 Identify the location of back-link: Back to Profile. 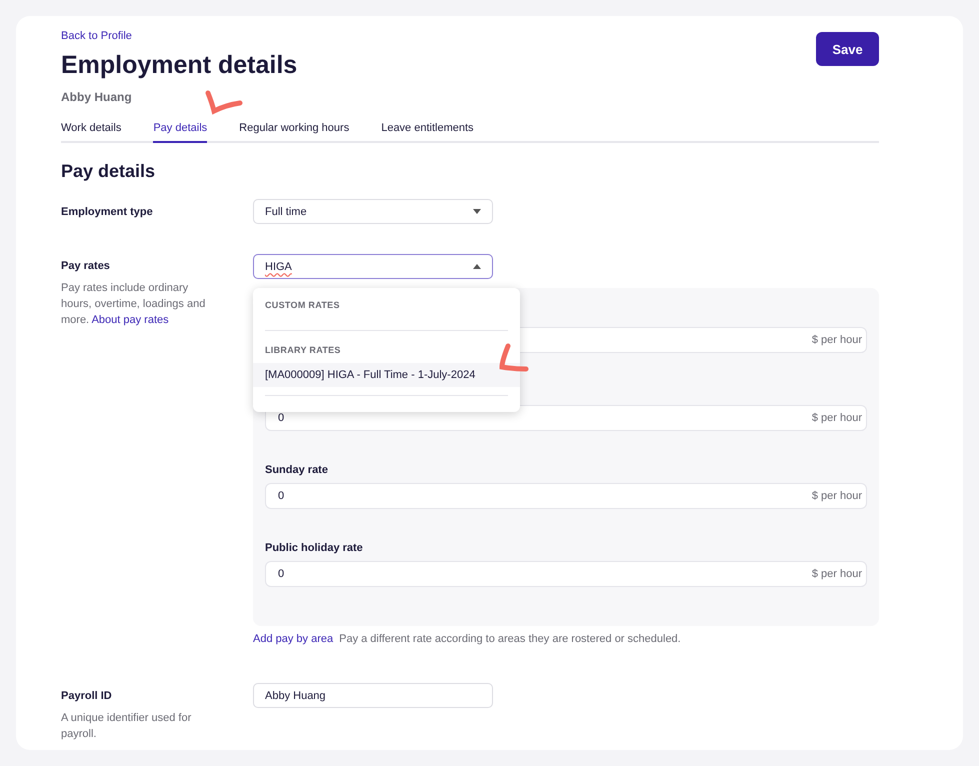
(96, 36).